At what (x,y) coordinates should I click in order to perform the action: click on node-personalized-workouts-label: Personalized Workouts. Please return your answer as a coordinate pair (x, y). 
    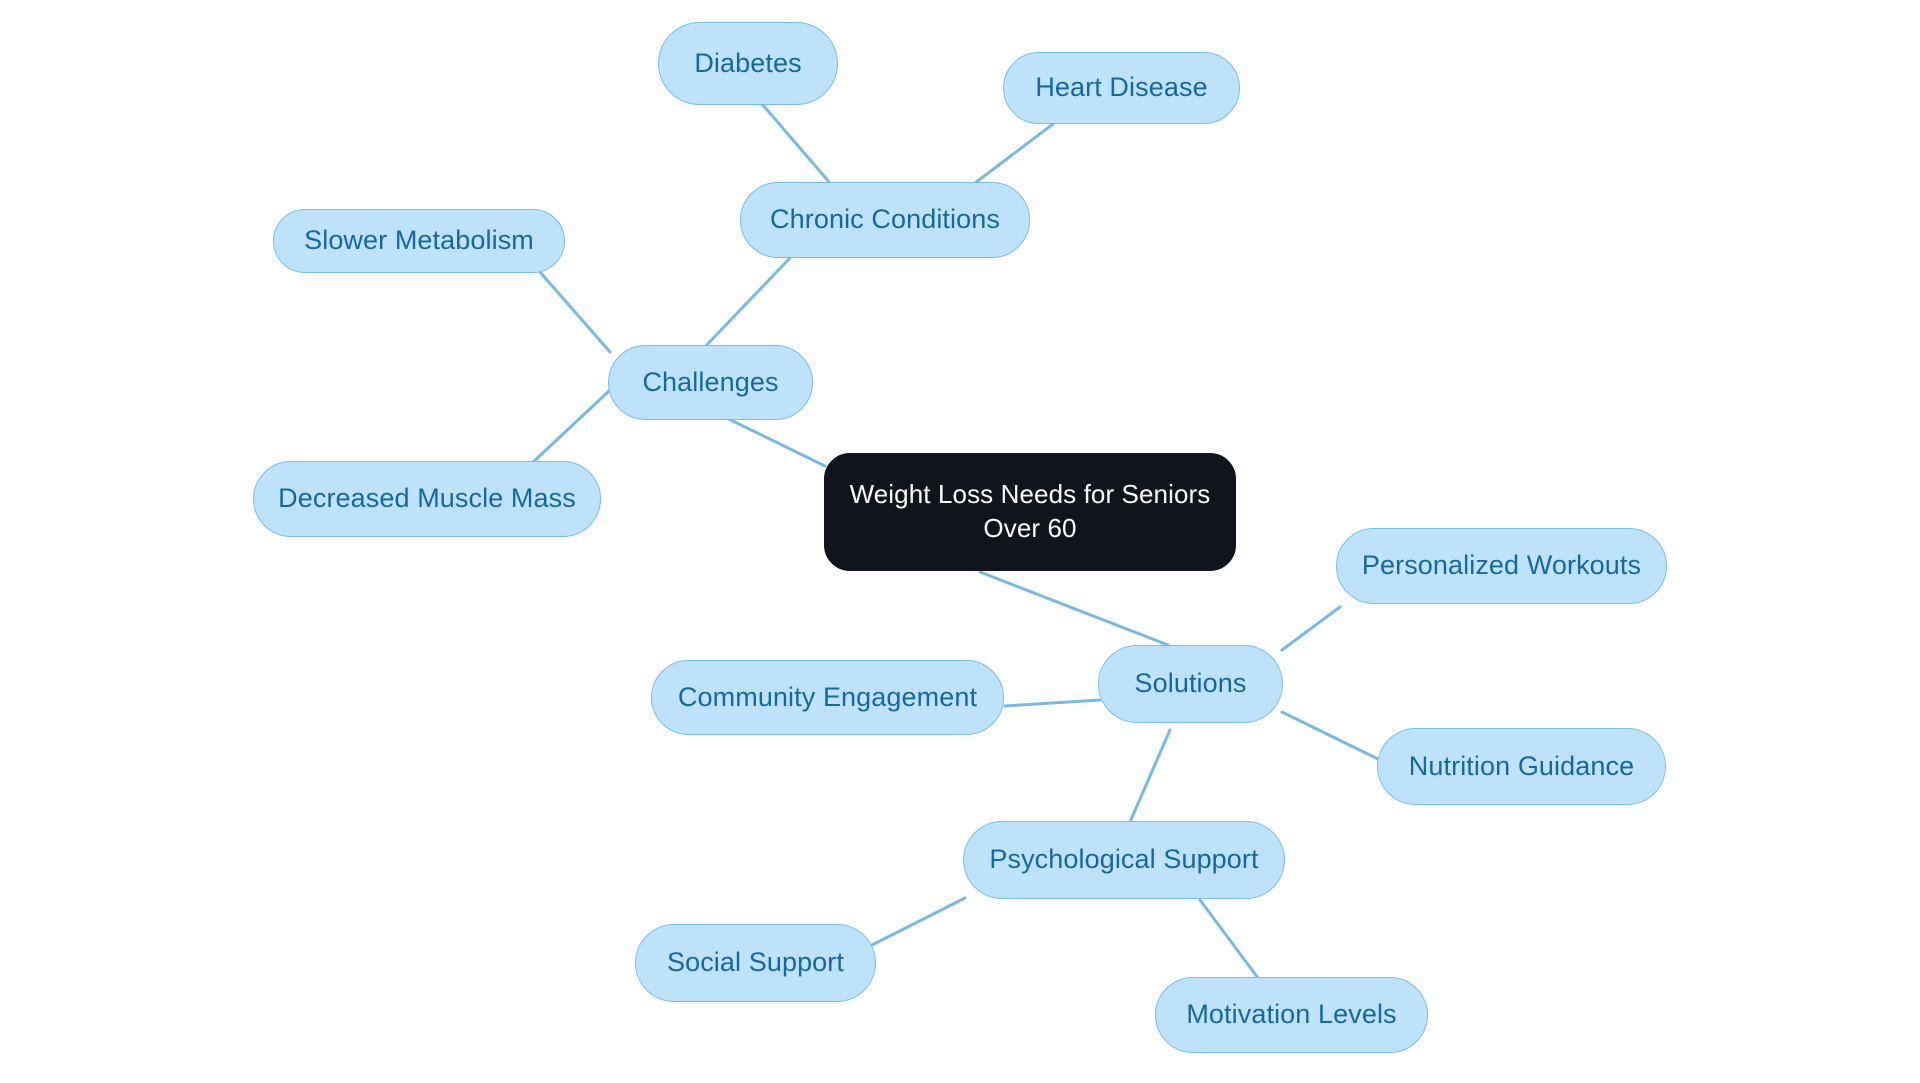
    Looking at the image, I should click on (1501, 565).